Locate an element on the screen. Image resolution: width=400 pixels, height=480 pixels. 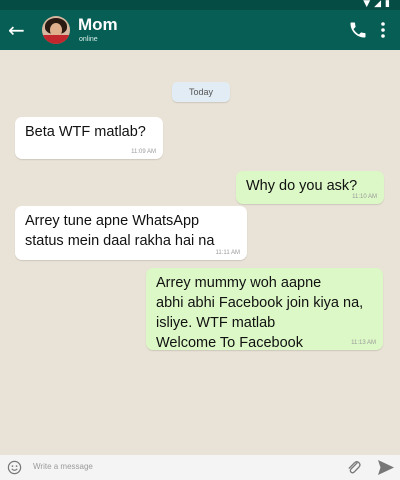
message-text: Arrey tune apne WhatsApp is located at coordinates (112, 221).